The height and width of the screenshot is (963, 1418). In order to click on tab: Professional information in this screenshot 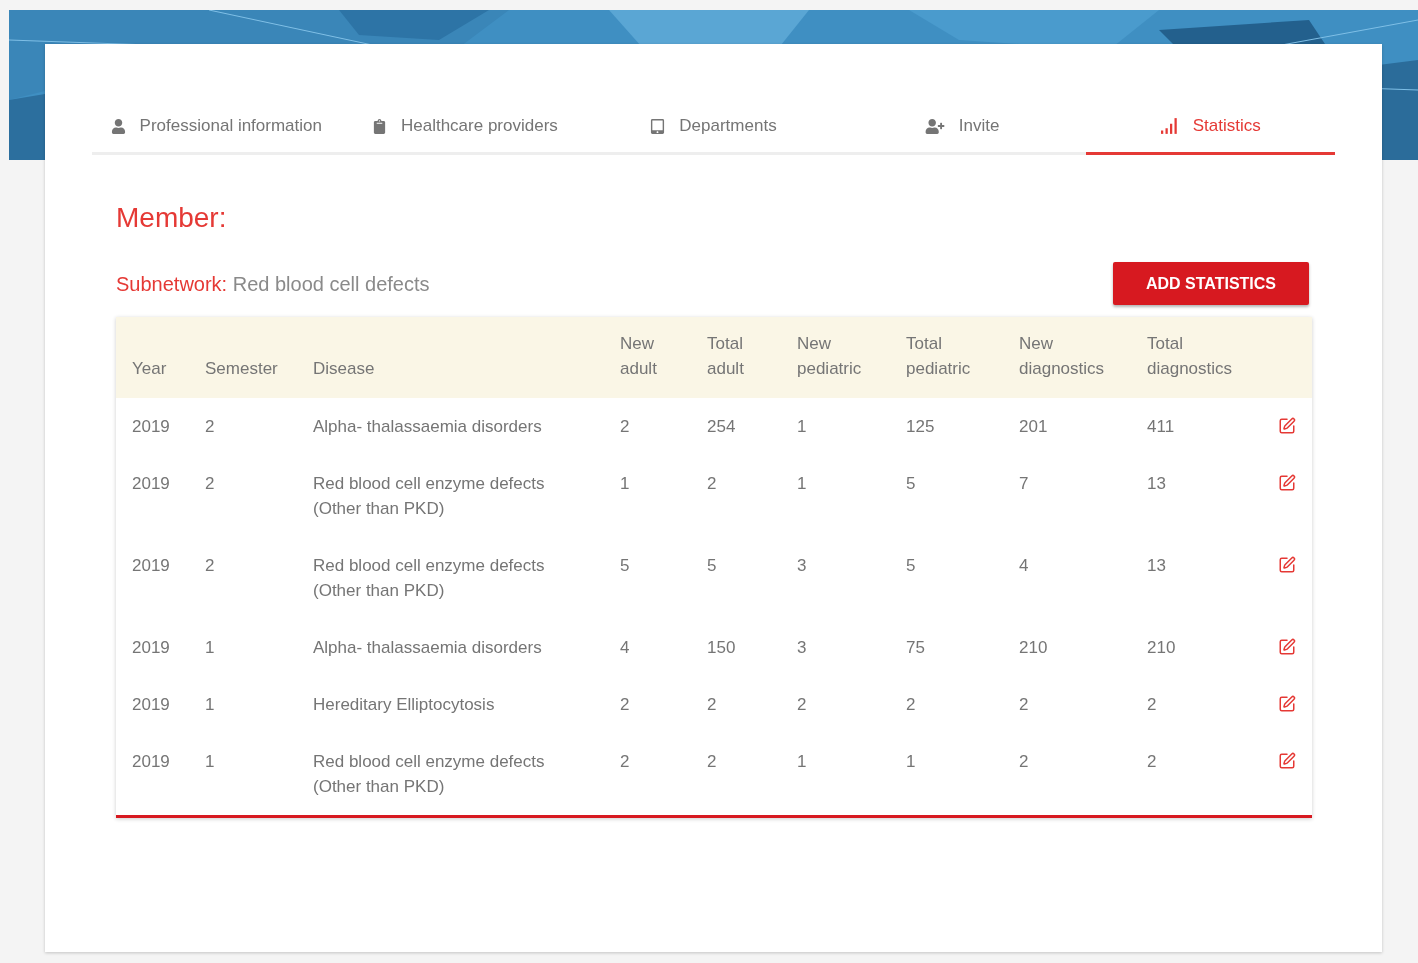, I will do `click(216, 127)`.